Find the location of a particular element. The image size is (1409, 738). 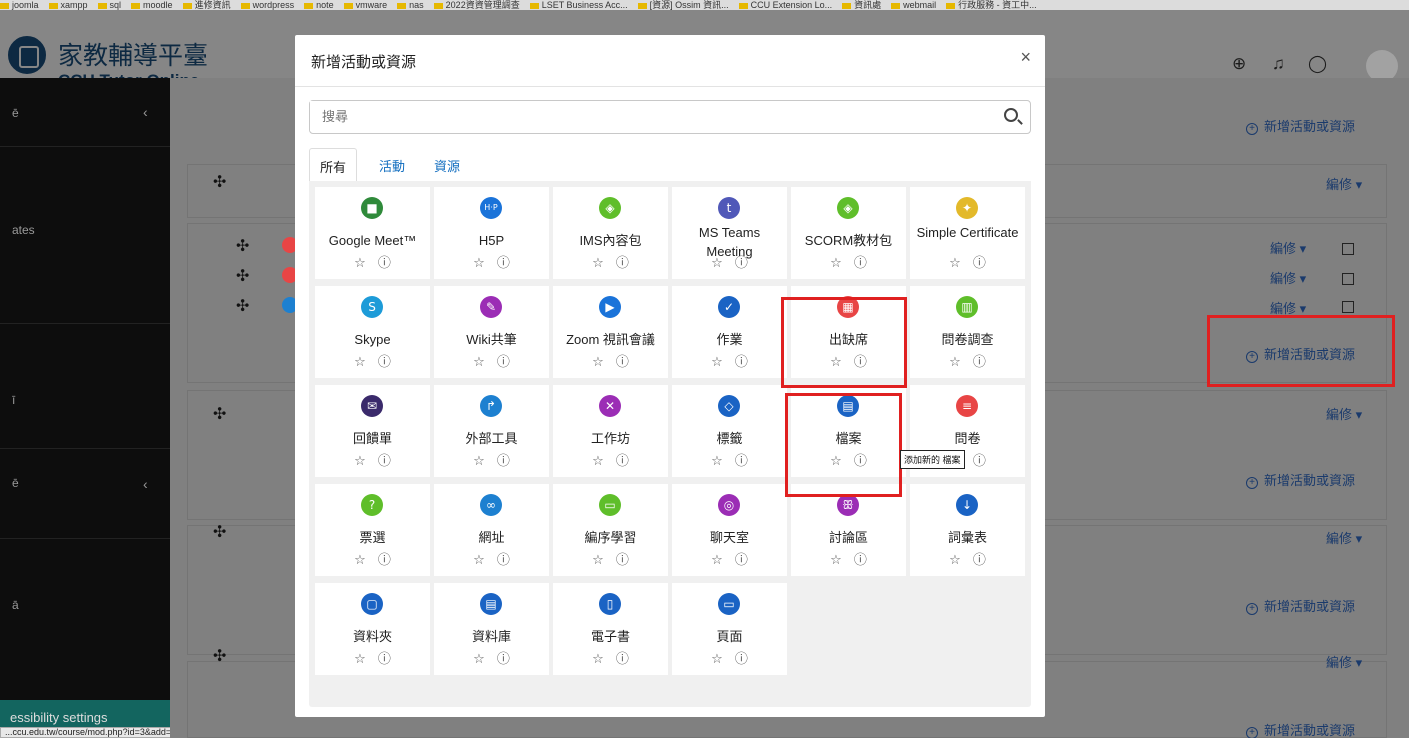

notification-bell-icon: ♫ is located at coordinates (1278, 64).